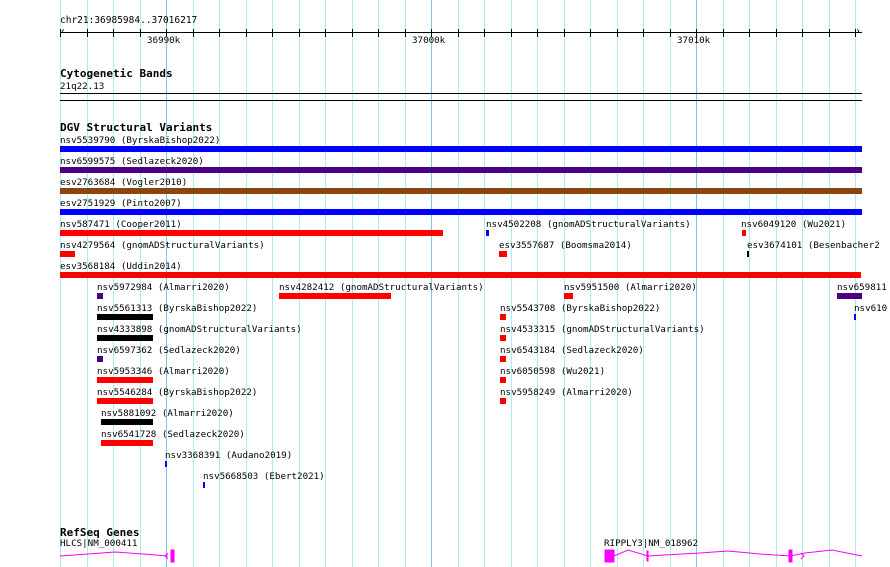 The image size is (890, 567). What do you see at coordinates (630, 287) in the screenshot?
I see `feature-label: nsv5951500 (Almarri2020)` at bounding box center [630, 287].